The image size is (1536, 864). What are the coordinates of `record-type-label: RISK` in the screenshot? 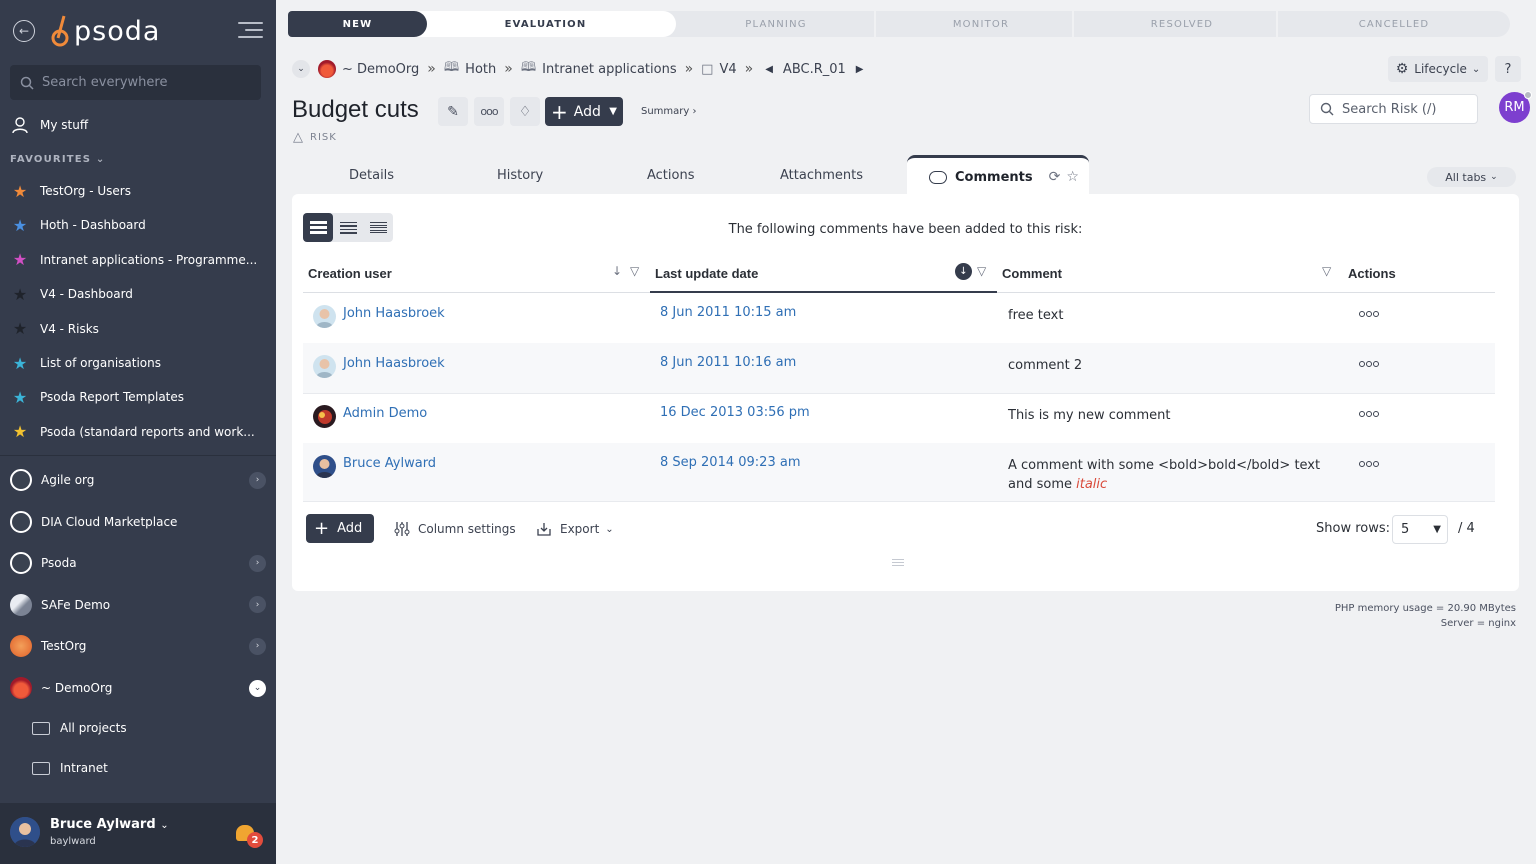 It's located at (323, 137).